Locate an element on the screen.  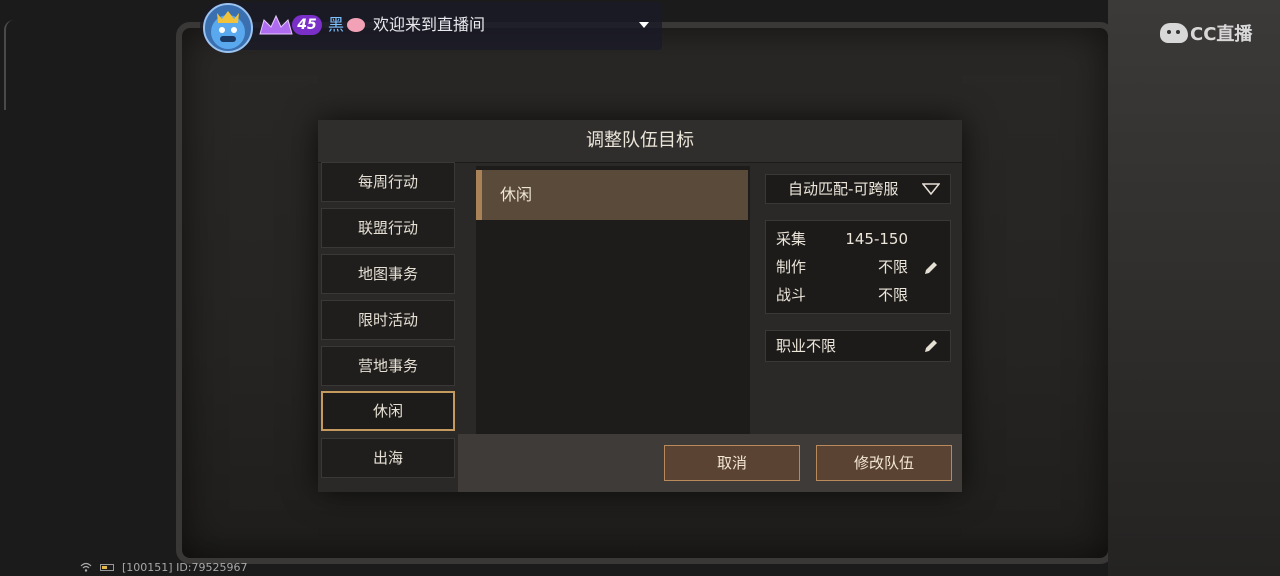
category-alliance: 联盟行动 is located at coordinates (388, 228).